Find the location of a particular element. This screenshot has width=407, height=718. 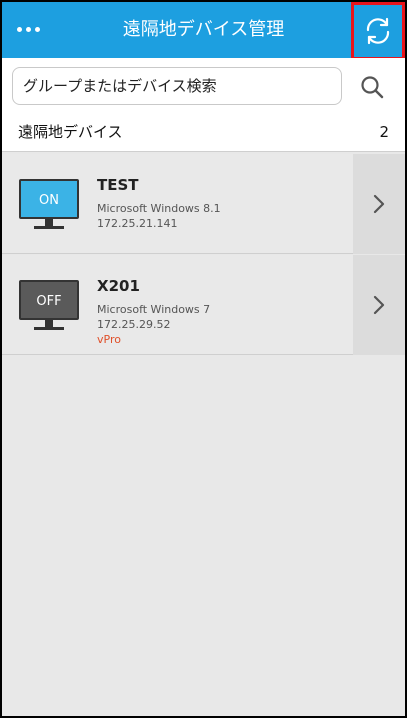

search-bar is located at coordinates (203, 85).